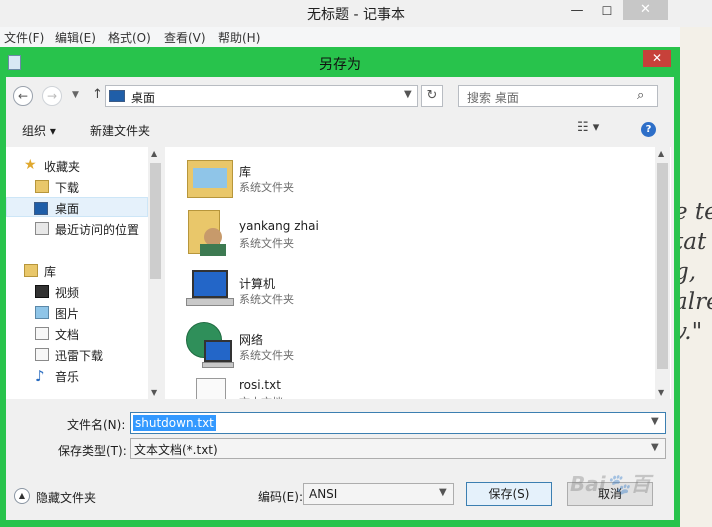  Describe the element at coordinates (120, 130) in the screenshot. I see `new-folder-button: 新建文件夹` at that location.